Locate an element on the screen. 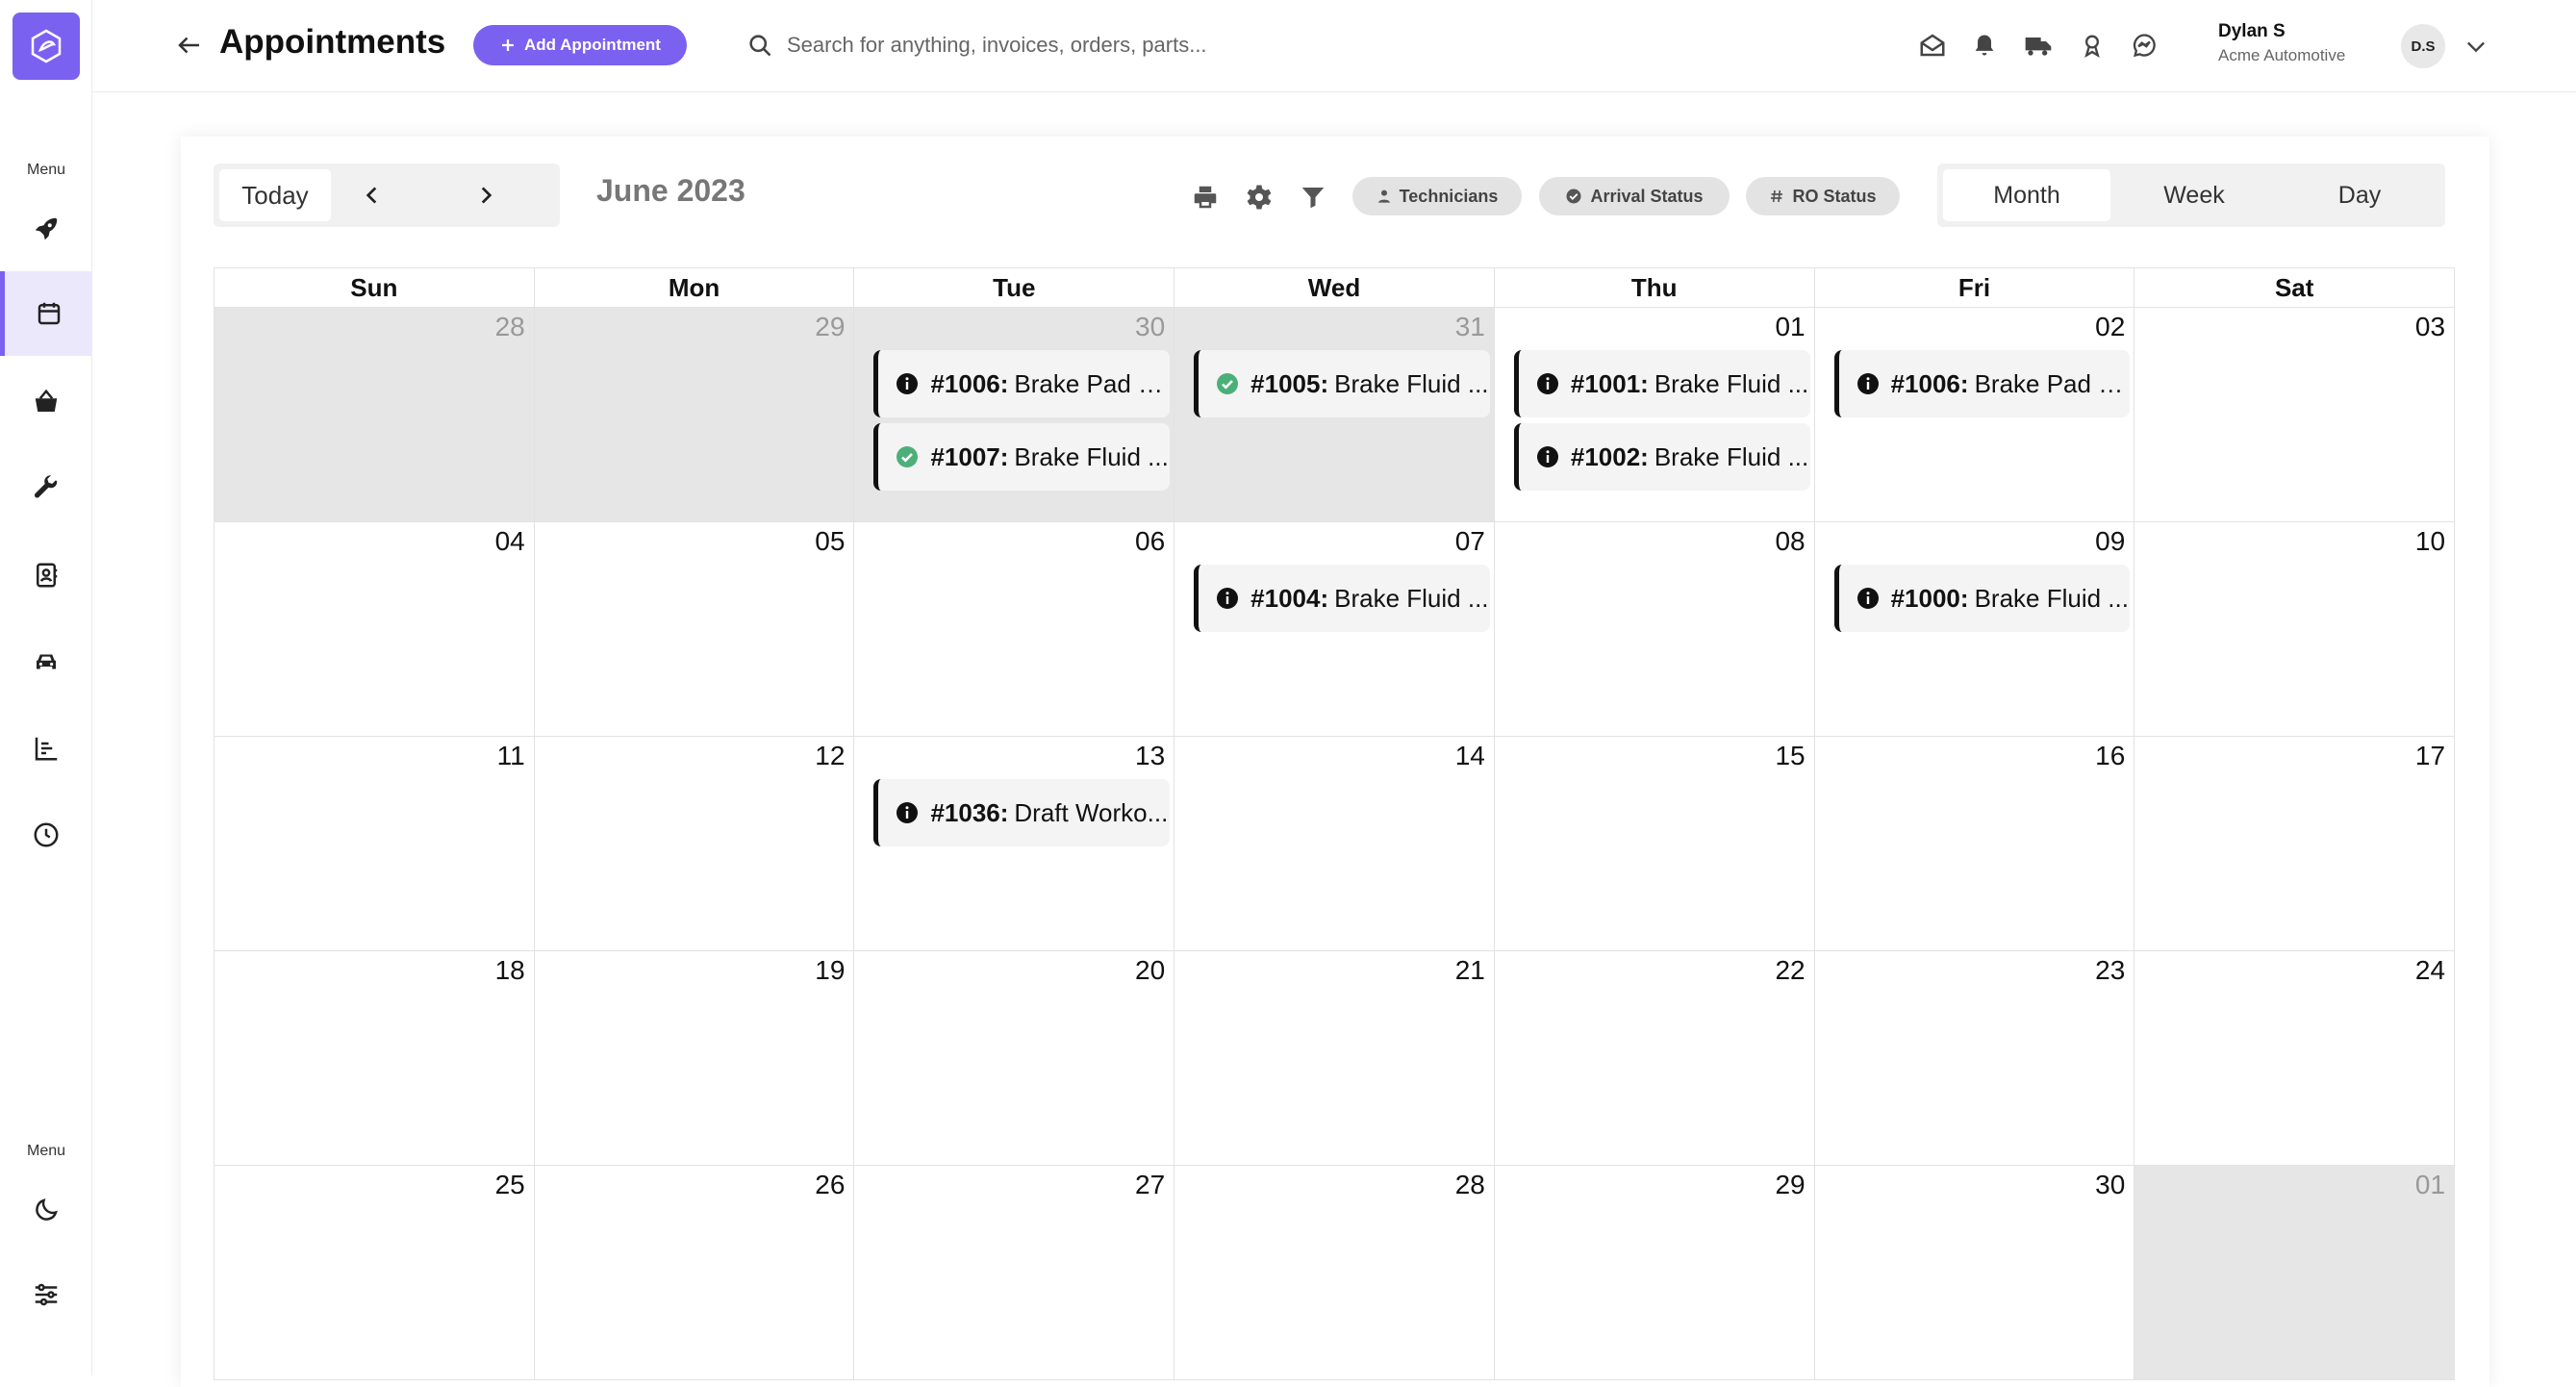 Image resolution: width=2576 pixels, height=1387 pixels. notifications-button is located at coordinates (1984, 45).